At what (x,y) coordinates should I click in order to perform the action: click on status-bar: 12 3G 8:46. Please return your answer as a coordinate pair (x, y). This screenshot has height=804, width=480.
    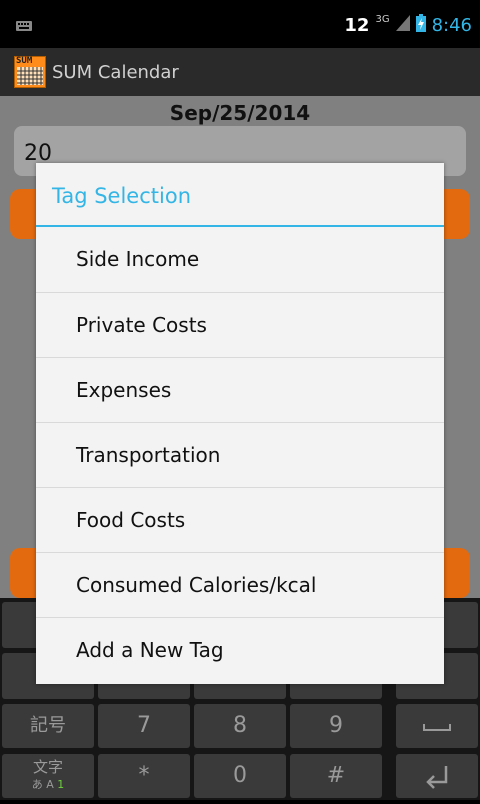
    Looking at the image, I should click on (240, 24).